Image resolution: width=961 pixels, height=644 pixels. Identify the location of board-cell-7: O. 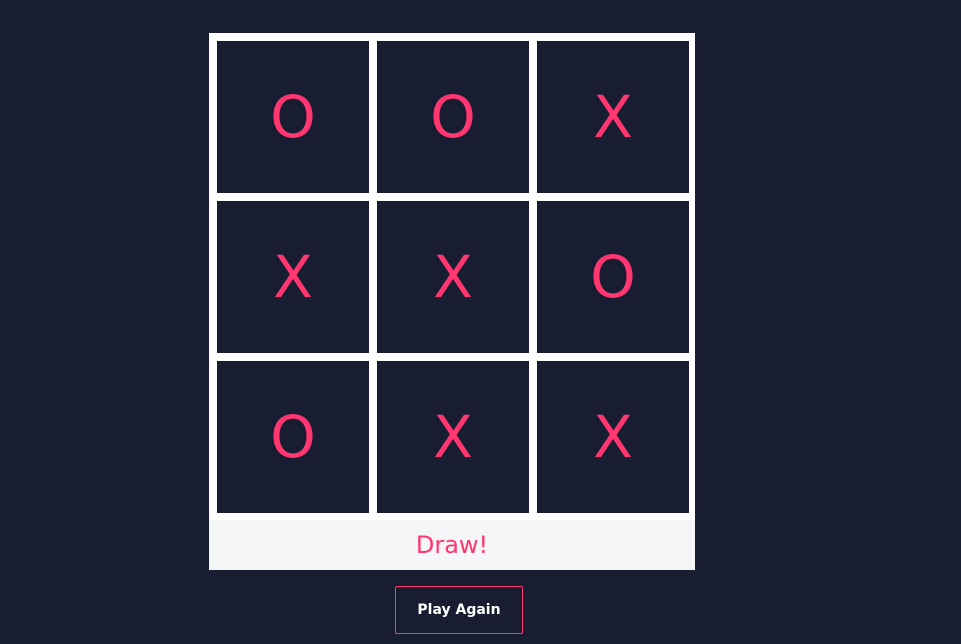
(293, 437).